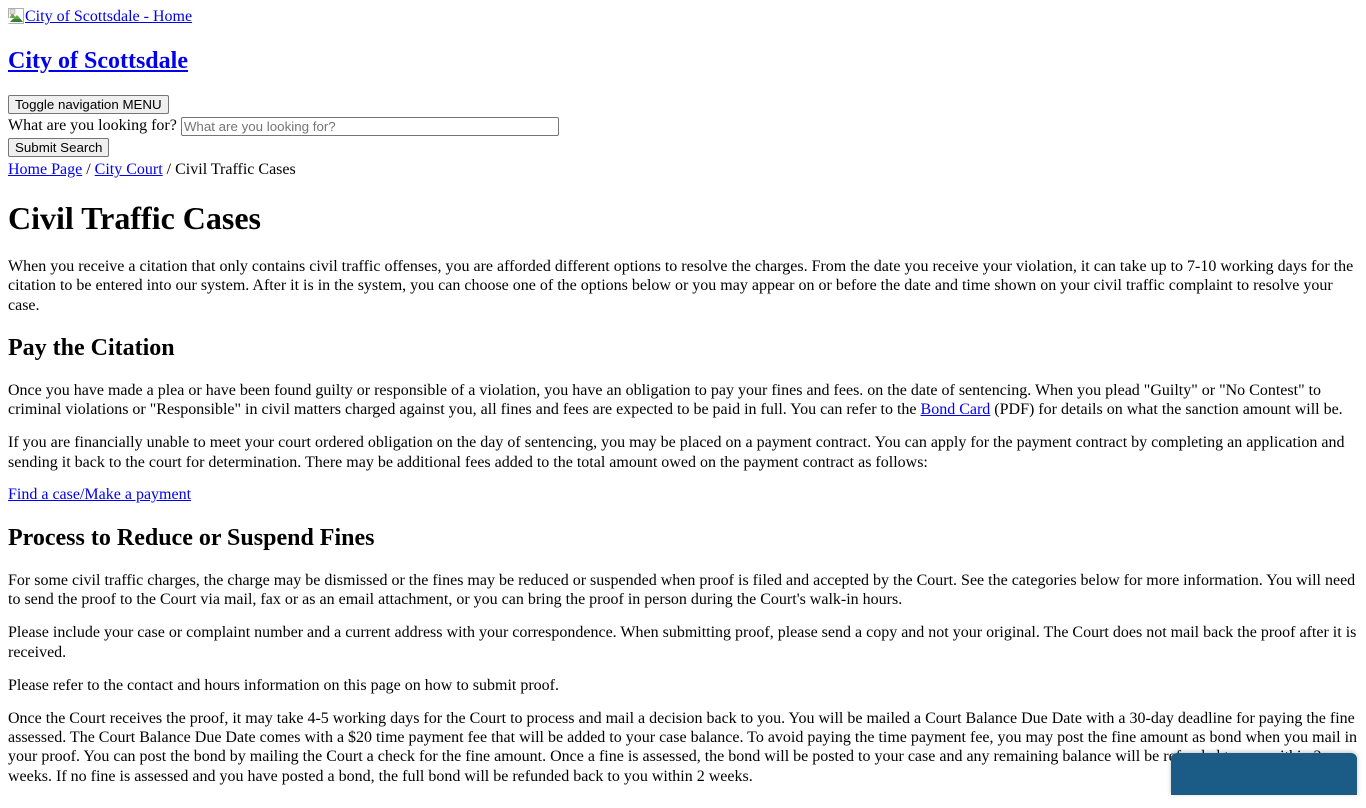 The image size is (1366, 808). Describe the element at coordinates (98, 61) in the screenshot. I see `site-title-link: City of Scottsdale` at that location.